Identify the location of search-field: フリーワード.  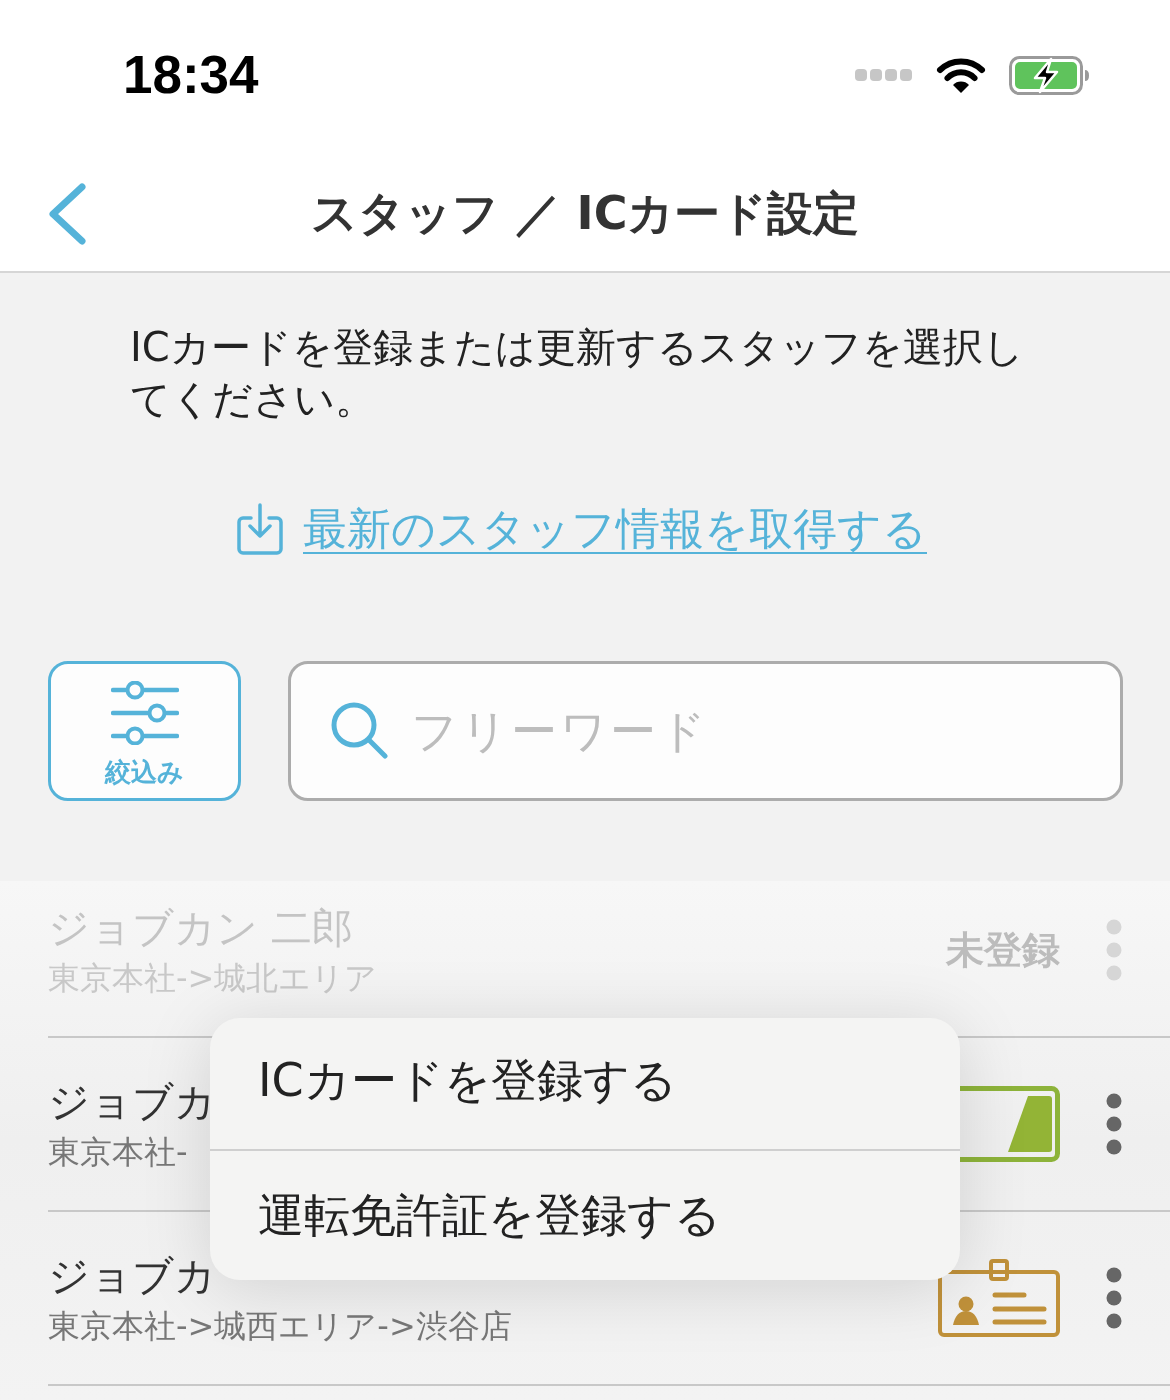
(705, 731).